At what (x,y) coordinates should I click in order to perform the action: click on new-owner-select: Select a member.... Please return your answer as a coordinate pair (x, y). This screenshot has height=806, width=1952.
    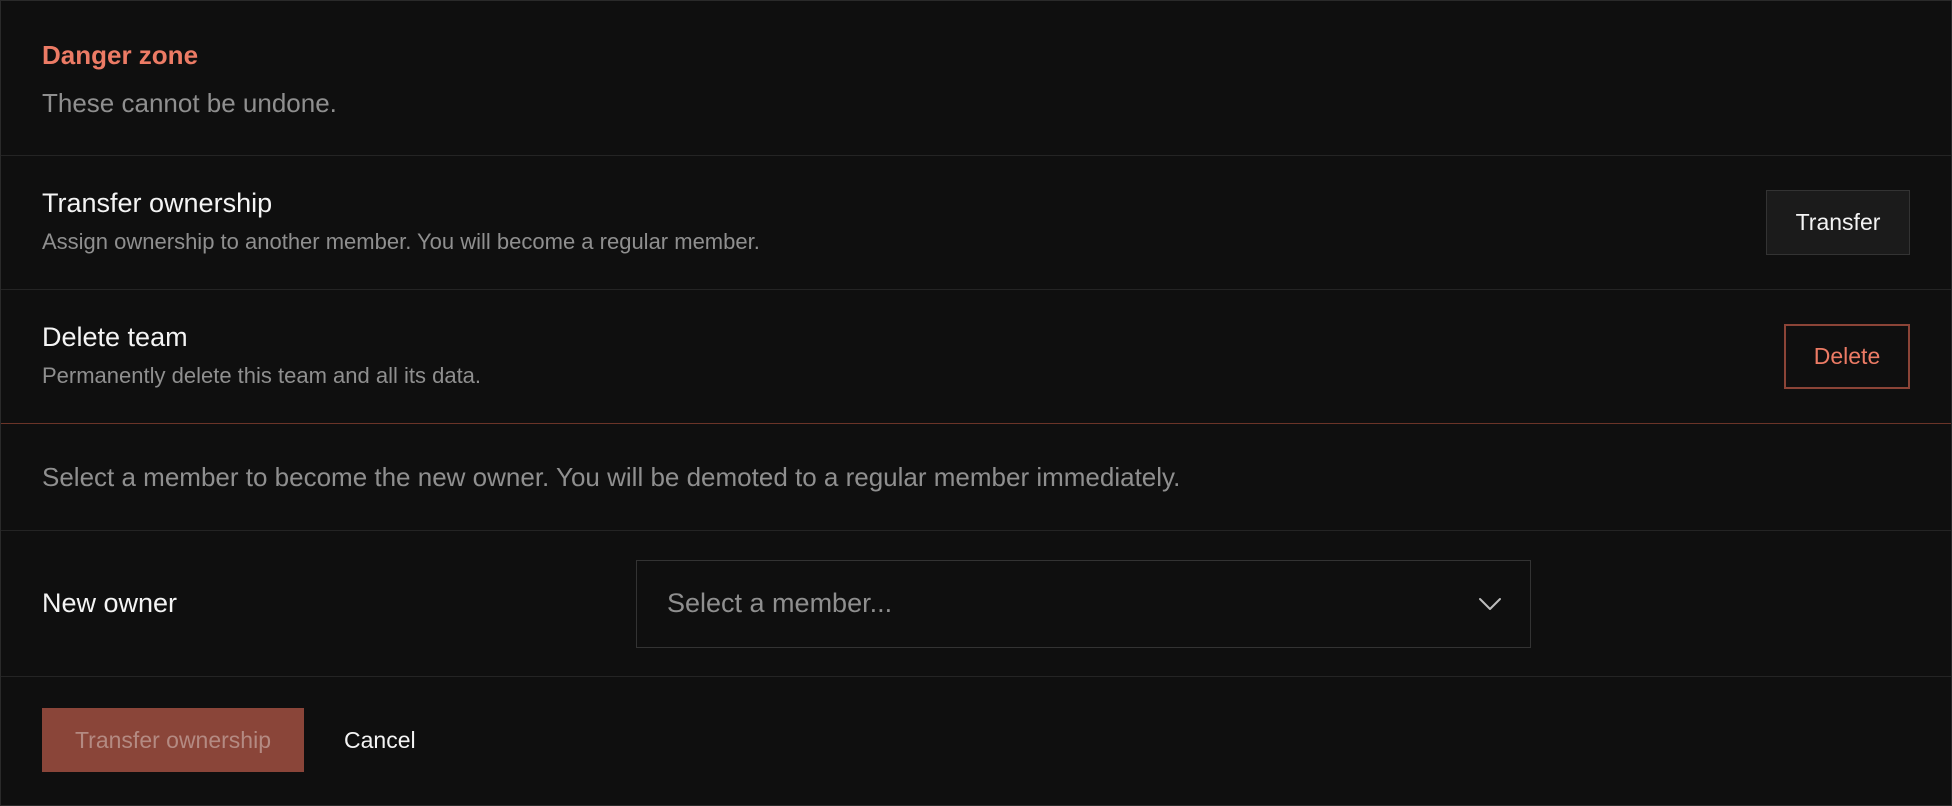
    Looking at the image, I should click on (1083, 603).